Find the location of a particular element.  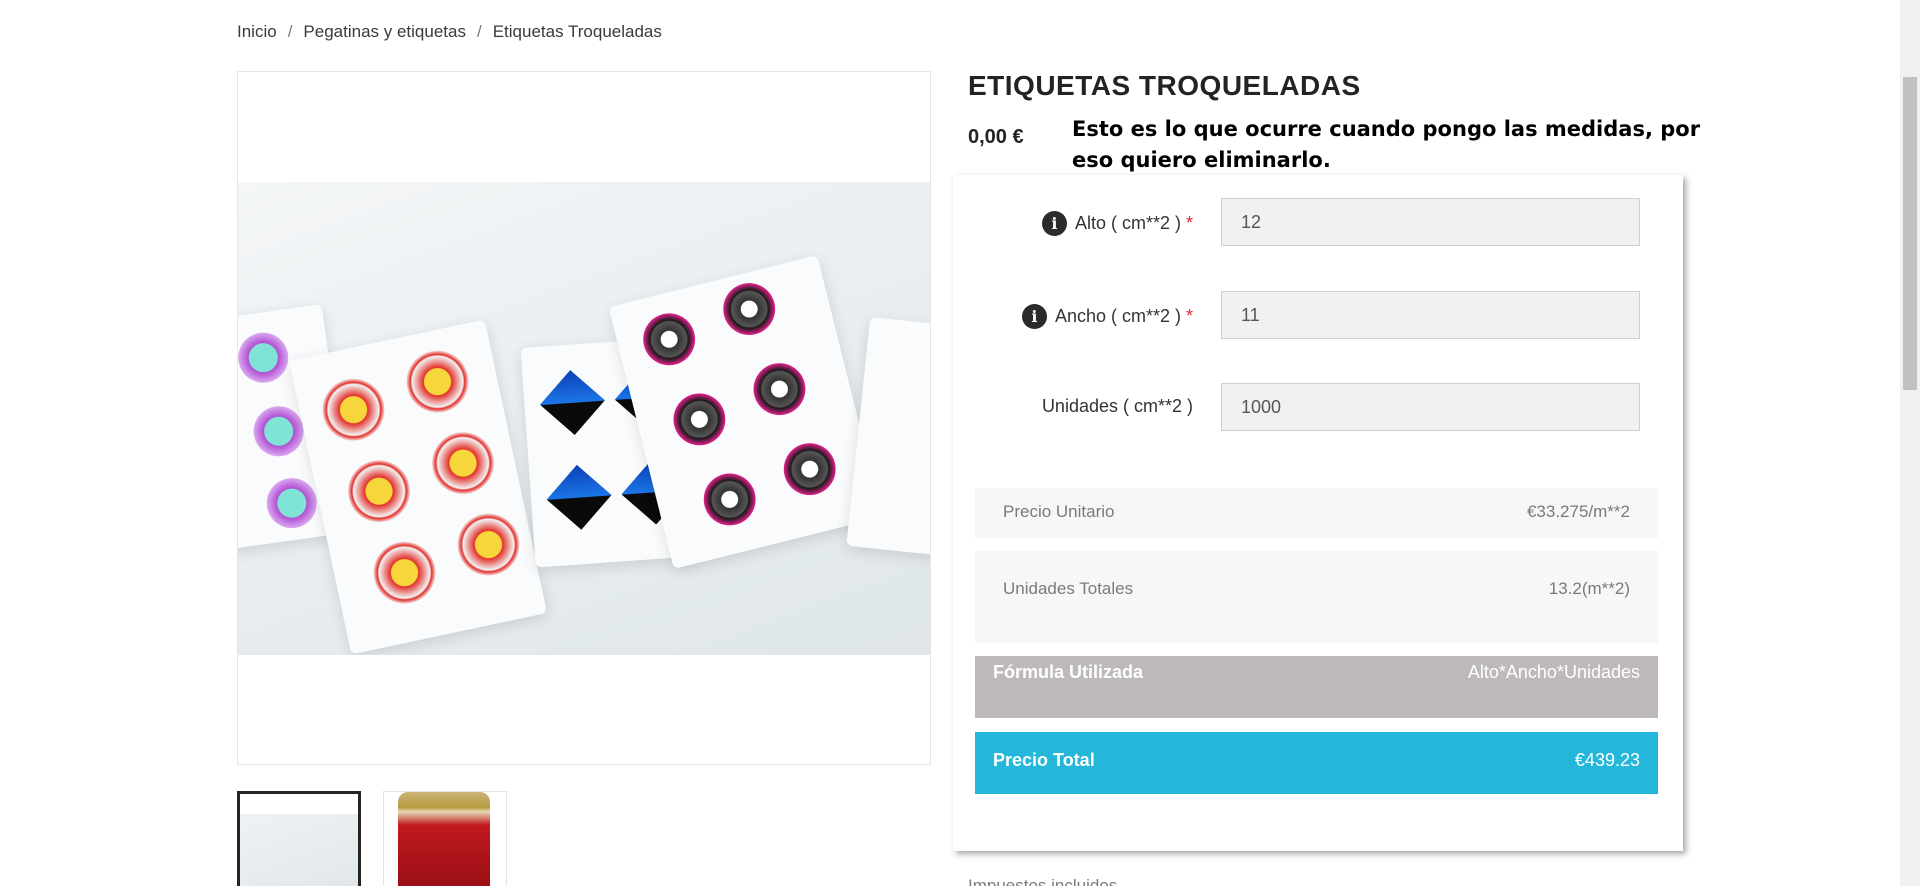

field-row-alto: i Alto ( cm**2 ) * is located at coordinates (1318, 222).